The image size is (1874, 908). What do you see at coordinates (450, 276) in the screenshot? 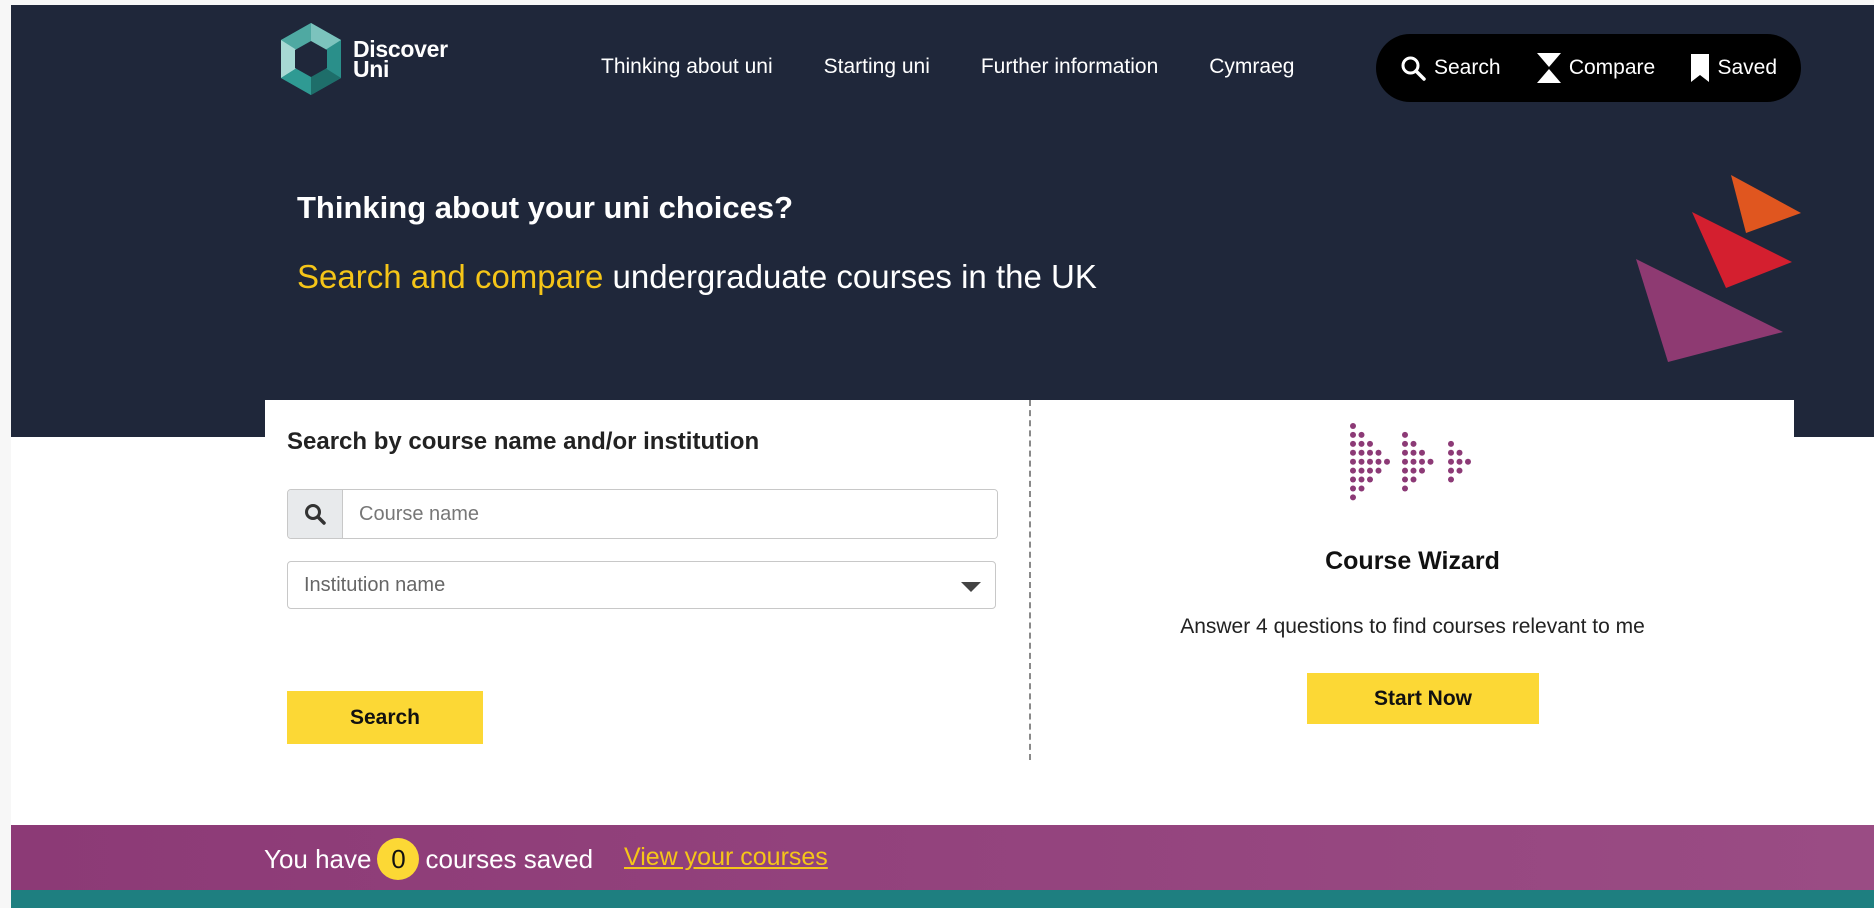
I see `hero-subtitle-accent: Search and compare` at bounding box center [450, 276].